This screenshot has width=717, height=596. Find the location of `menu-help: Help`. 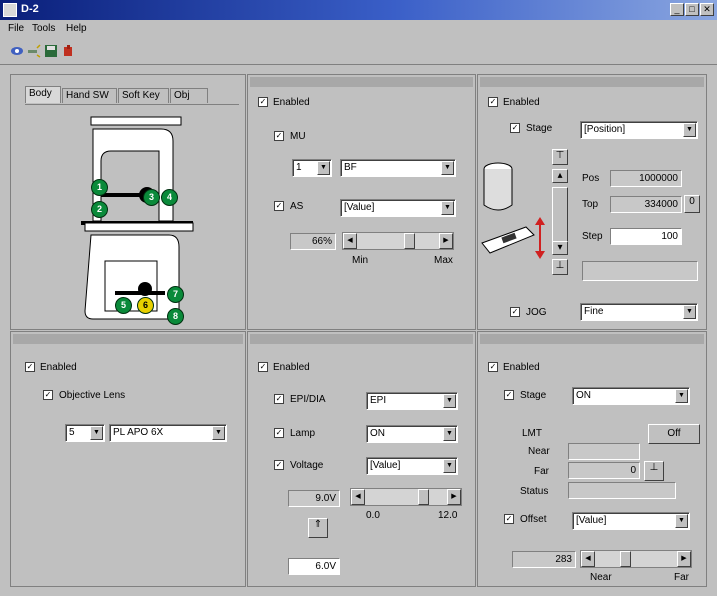

menu-help: Help is located at coordinates (76, 28).